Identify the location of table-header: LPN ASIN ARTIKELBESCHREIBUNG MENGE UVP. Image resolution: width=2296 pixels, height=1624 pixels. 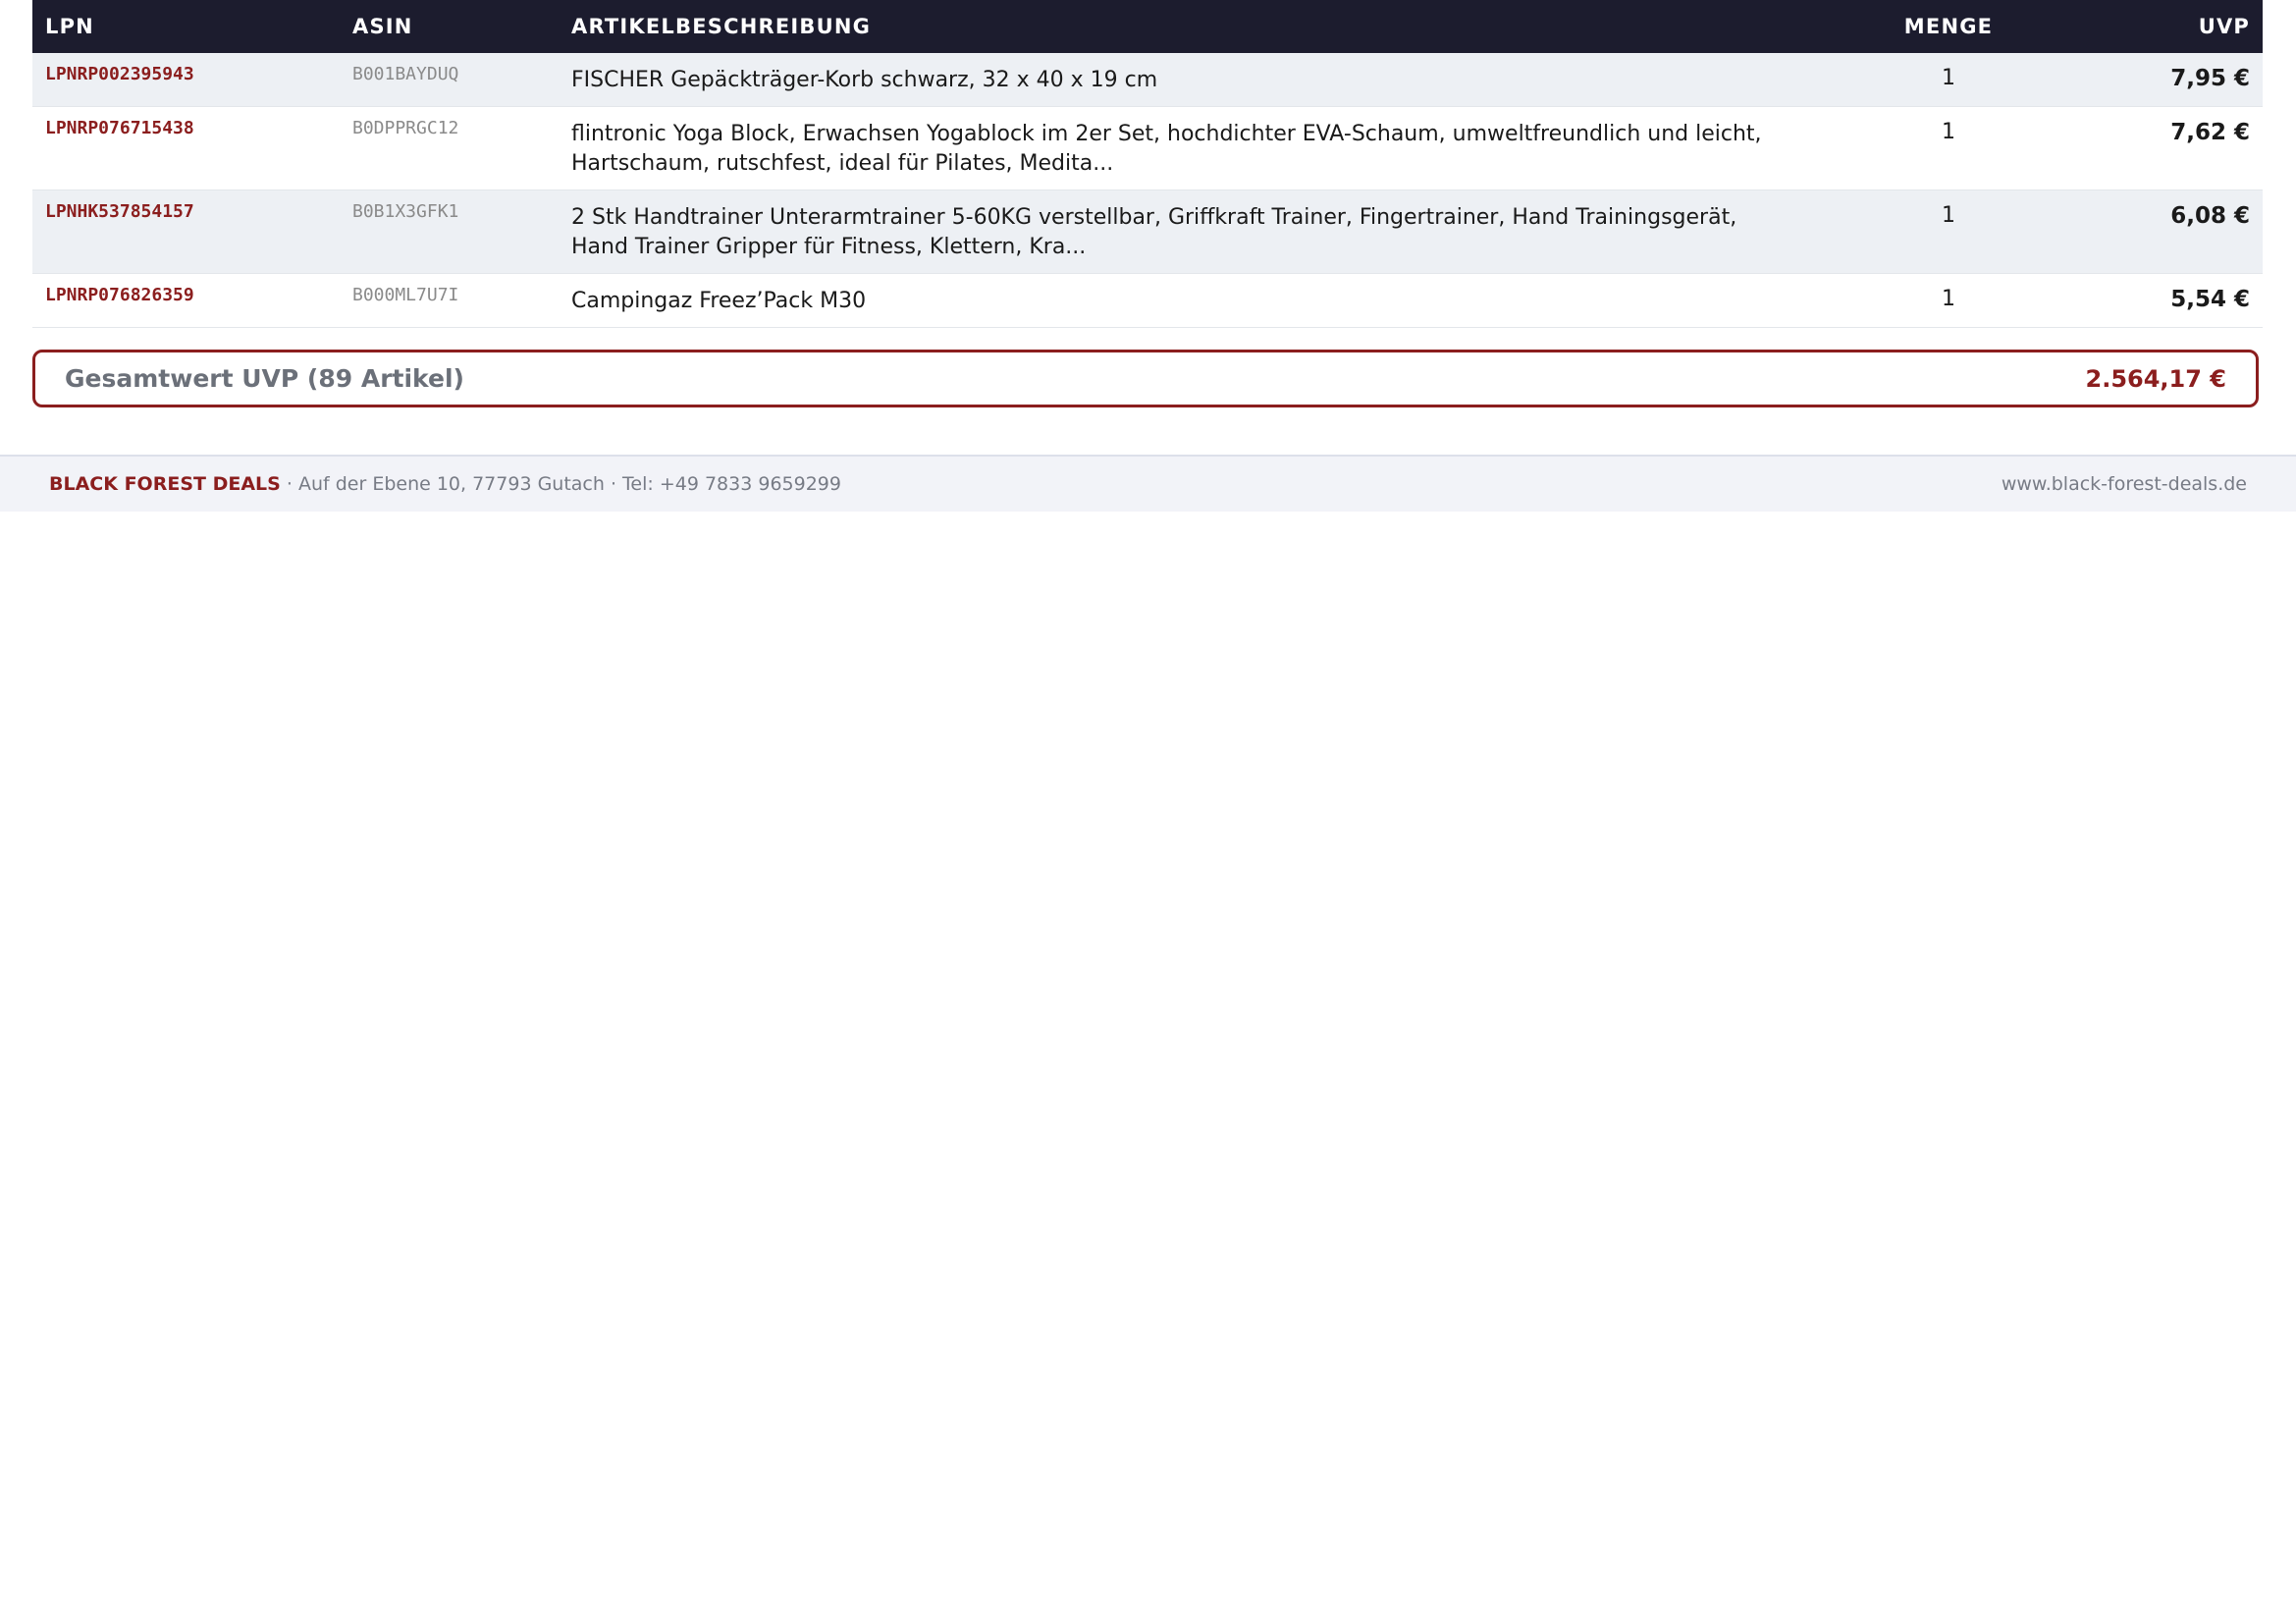
(1147, 26).